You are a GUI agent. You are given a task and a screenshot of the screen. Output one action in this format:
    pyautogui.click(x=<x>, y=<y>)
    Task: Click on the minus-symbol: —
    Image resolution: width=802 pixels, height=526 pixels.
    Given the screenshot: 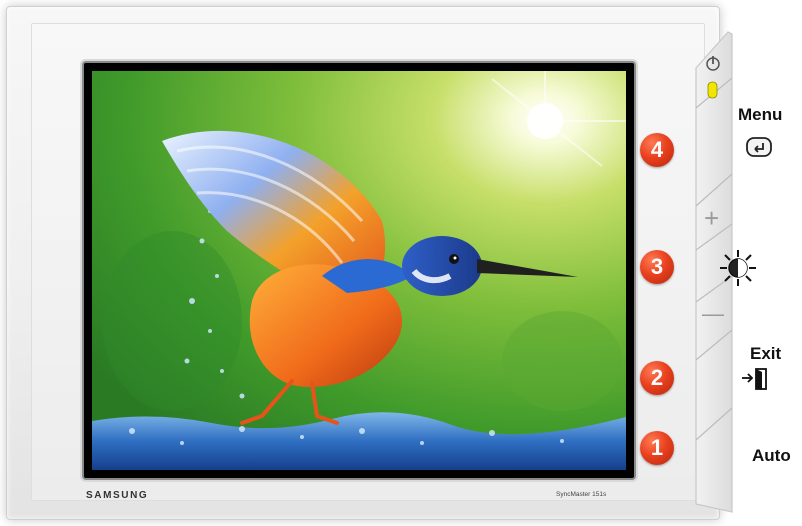 What is the action you would take?
    pyautogui.click(x=713, y=313)
    